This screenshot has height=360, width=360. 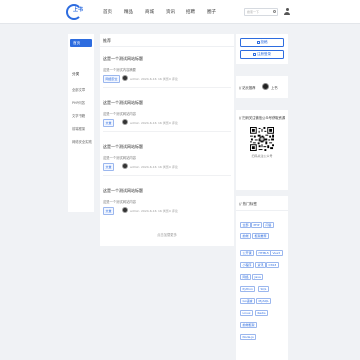 I want to click on qrcode-caption: 扫码关注公众号, so click(x=262, y=156).